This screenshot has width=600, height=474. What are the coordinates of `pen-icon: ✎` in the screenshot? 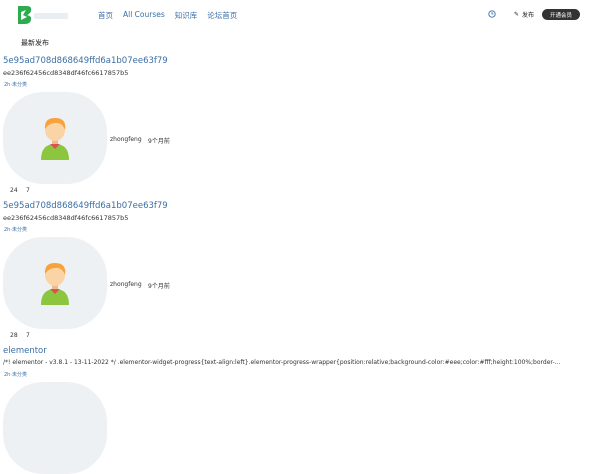 It's located at (517, 14).